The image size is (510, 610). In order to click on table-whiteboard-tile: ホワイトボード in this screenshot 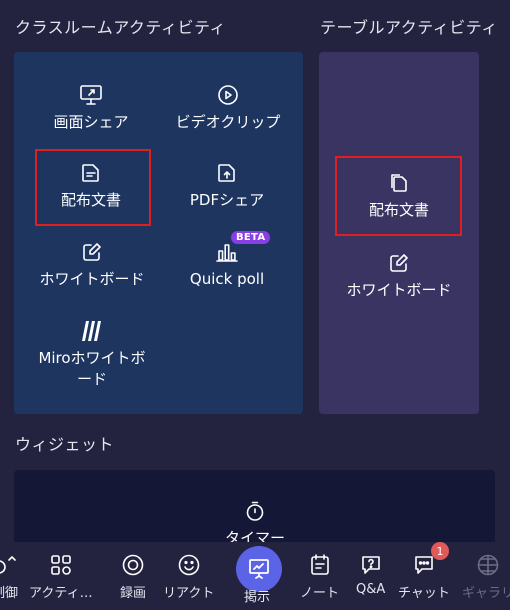, I will do `click(399, 275)`.